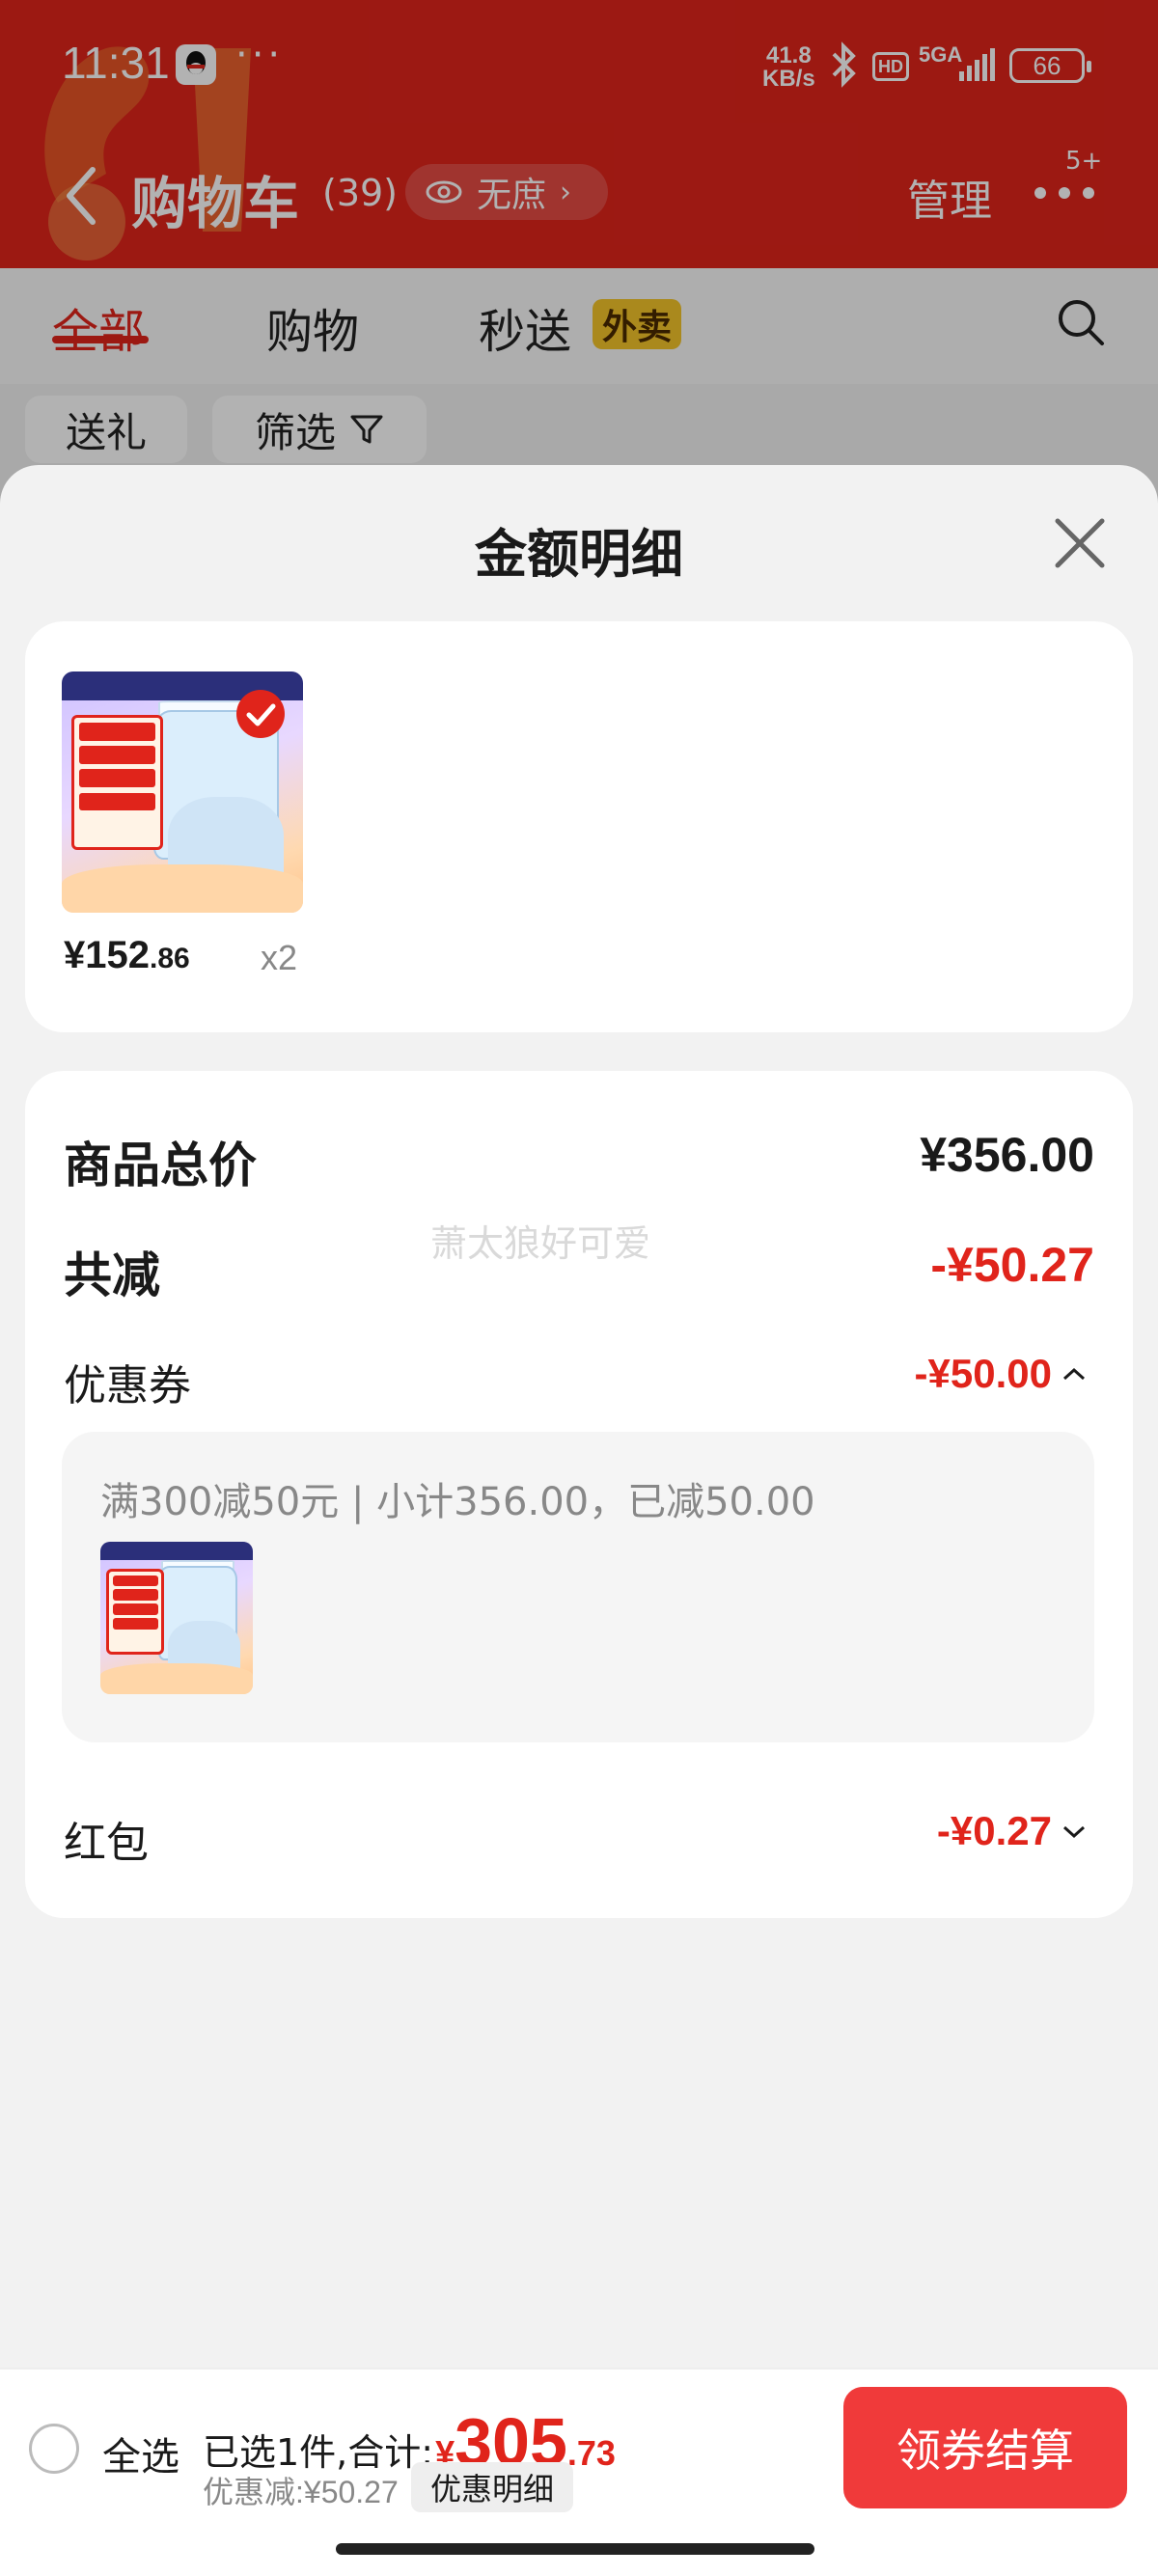 This screenshot has width=1158, height=2576. What do you see at coordinates (260, 714) in the screenshot?
I see `selected-check-icon` at bounding box center [260, 714].